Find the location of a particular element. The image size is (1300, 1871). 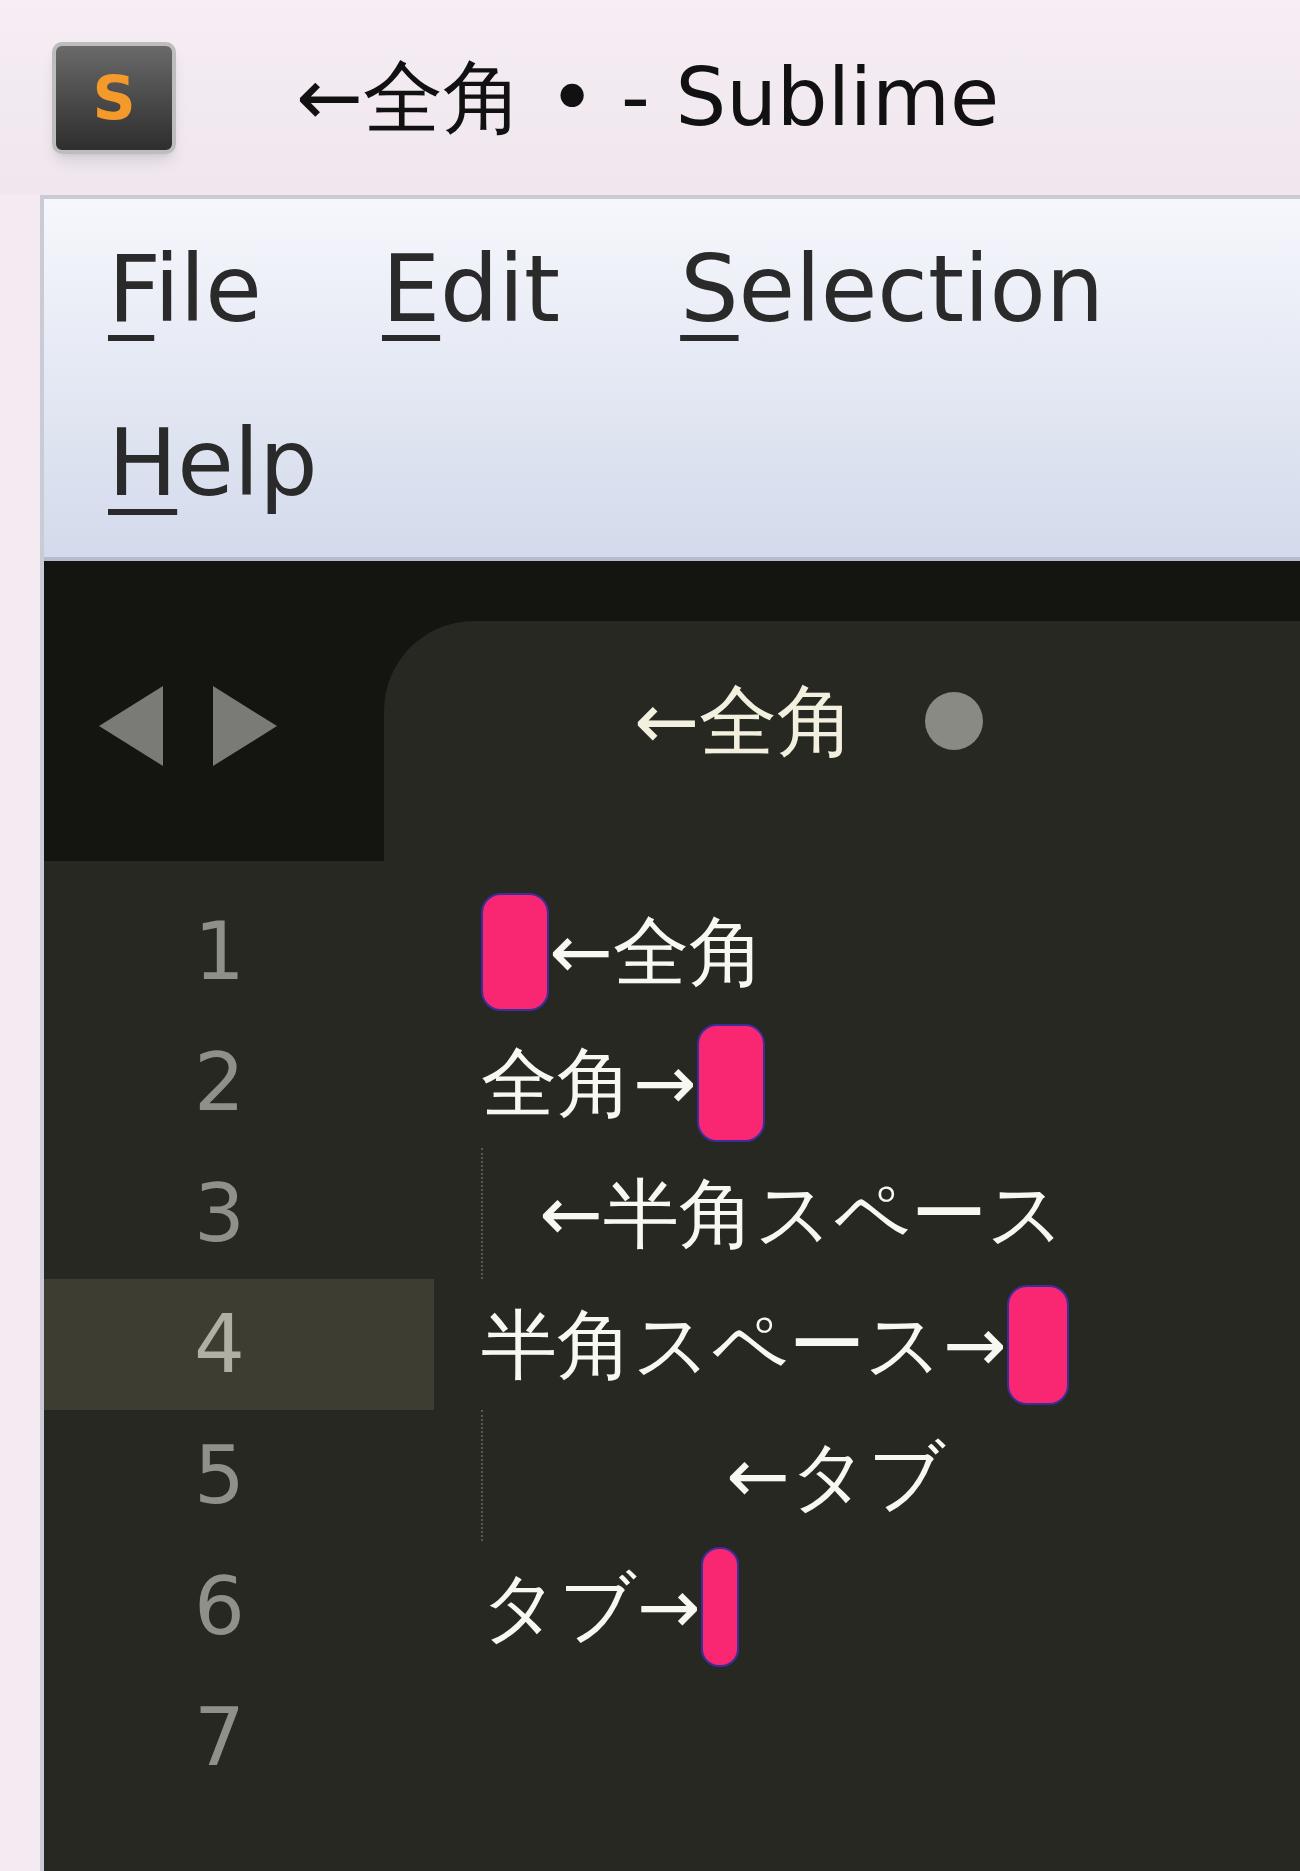

back-arrow-icon is located at coordinates (131, 726).